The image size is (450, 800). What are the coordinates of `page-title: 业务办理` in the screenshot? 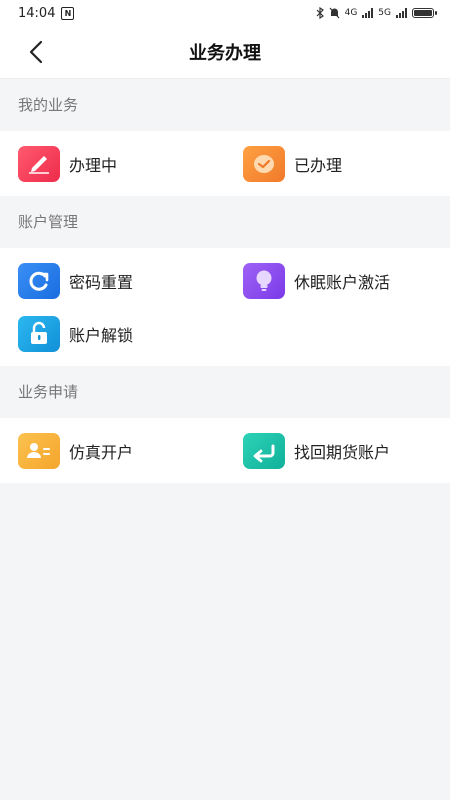 It's located at (225, 53).